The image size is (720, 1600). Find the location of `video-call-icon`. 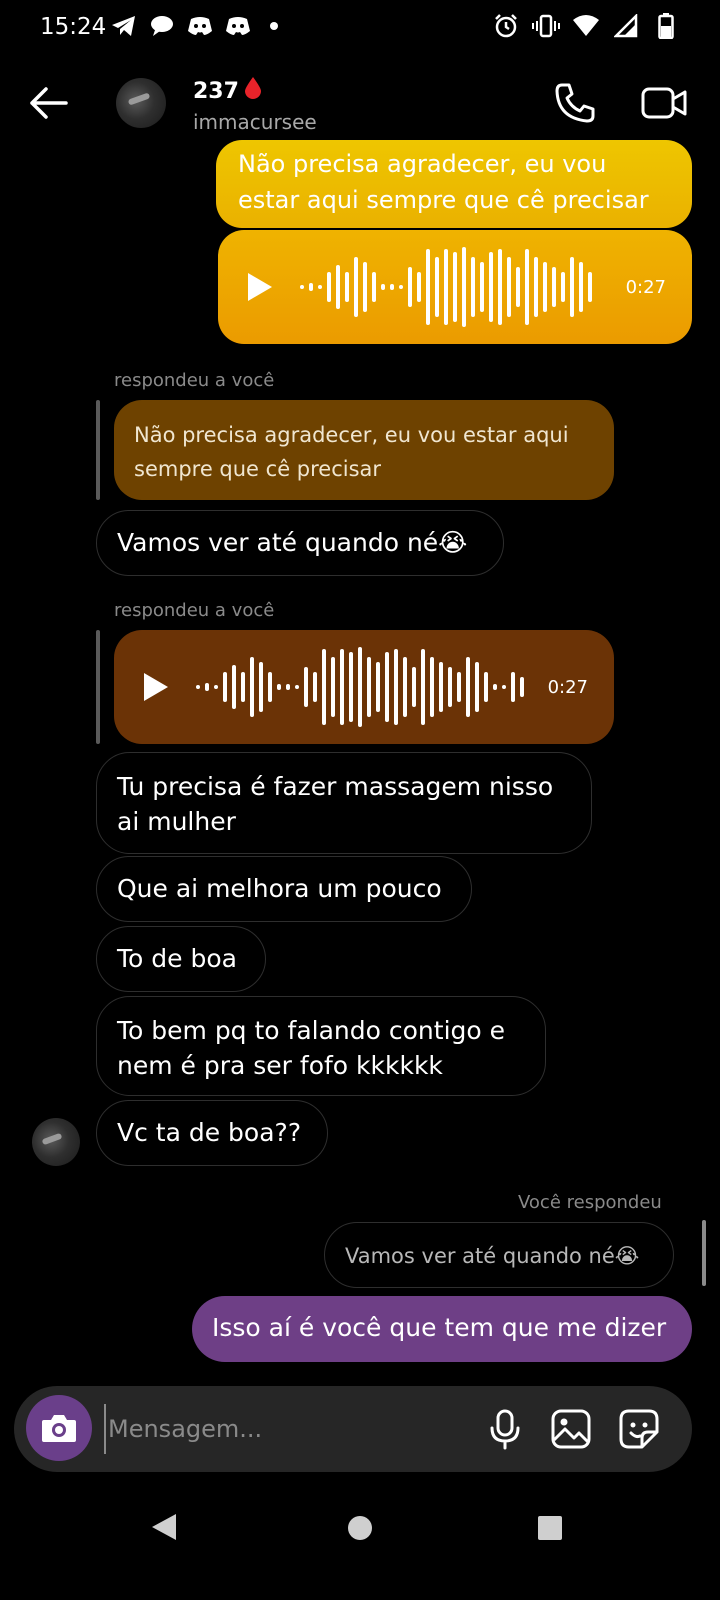

video-call-icon is located at coordinates (664, 103).